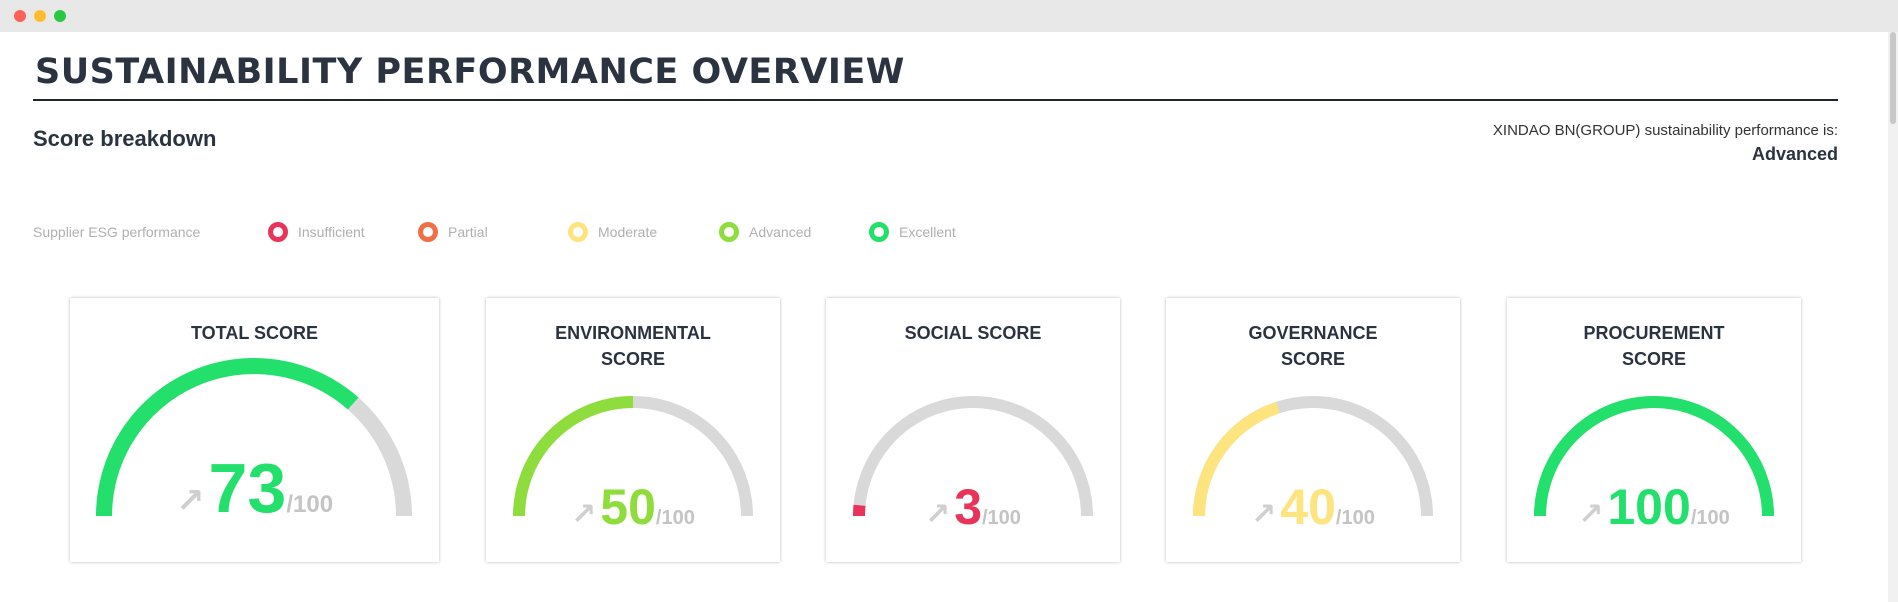  Describe the element at coordinates (20, 16) in the screenshot. I see `close-window-button` at that location.